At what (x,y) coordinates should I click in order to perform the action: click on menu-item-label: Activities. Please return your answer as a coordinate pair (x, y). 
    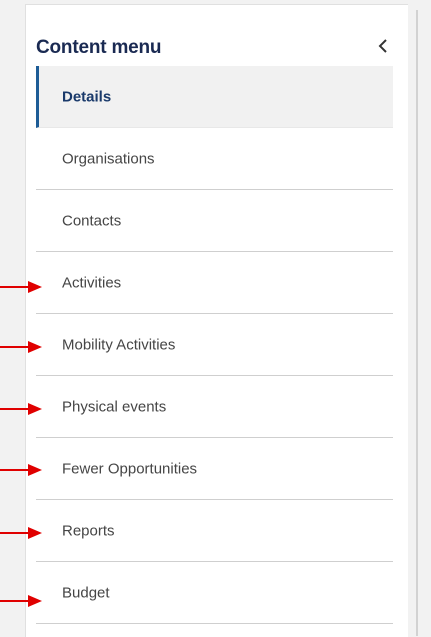
    Looking at the image, I should click on (92, 282).